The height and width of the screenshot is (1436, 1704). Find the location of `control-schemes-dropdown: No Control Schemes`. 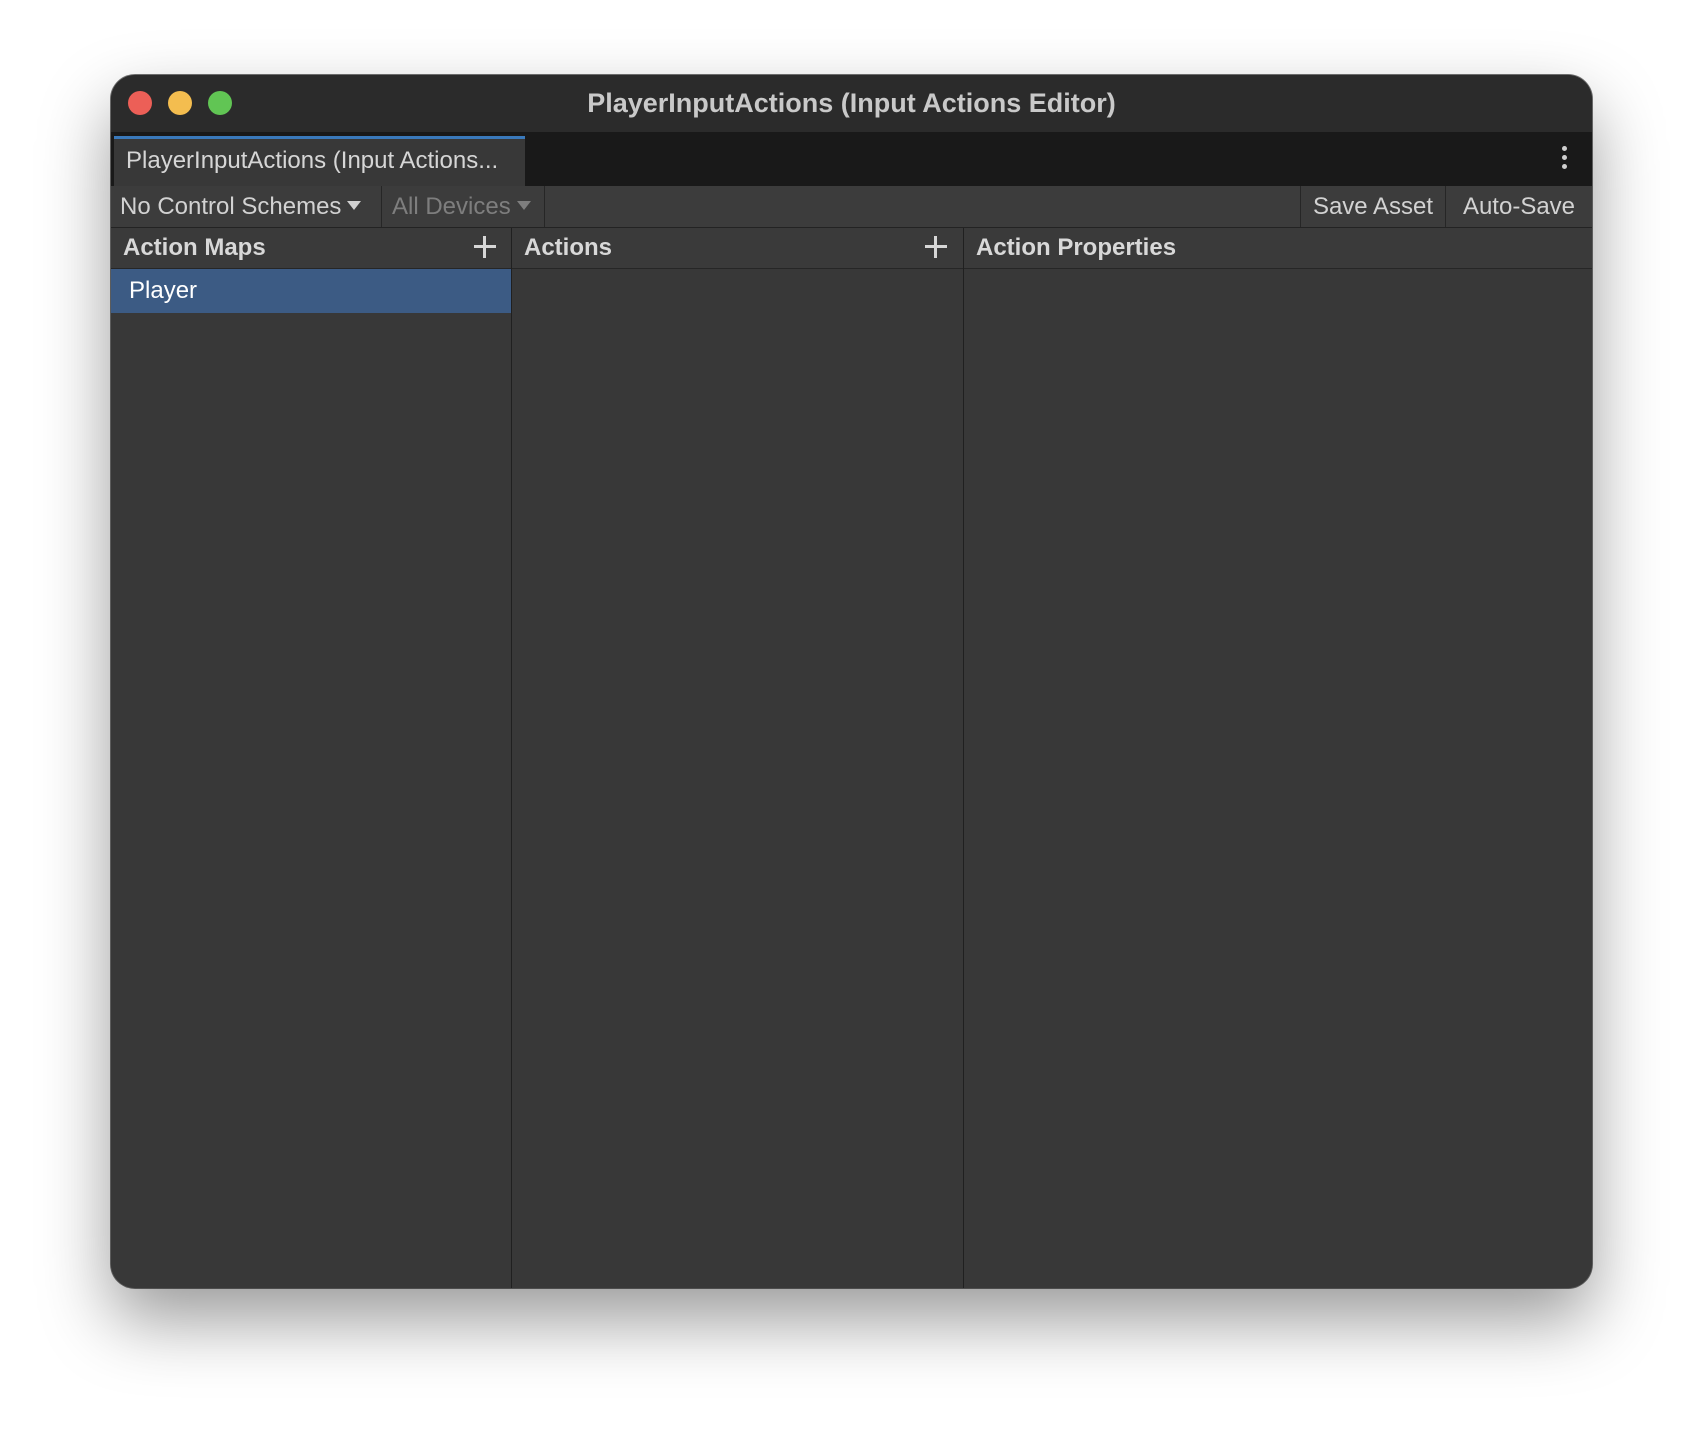

control-schemes-dropdown: No Control Schemes is located at coordinates (246, 206).